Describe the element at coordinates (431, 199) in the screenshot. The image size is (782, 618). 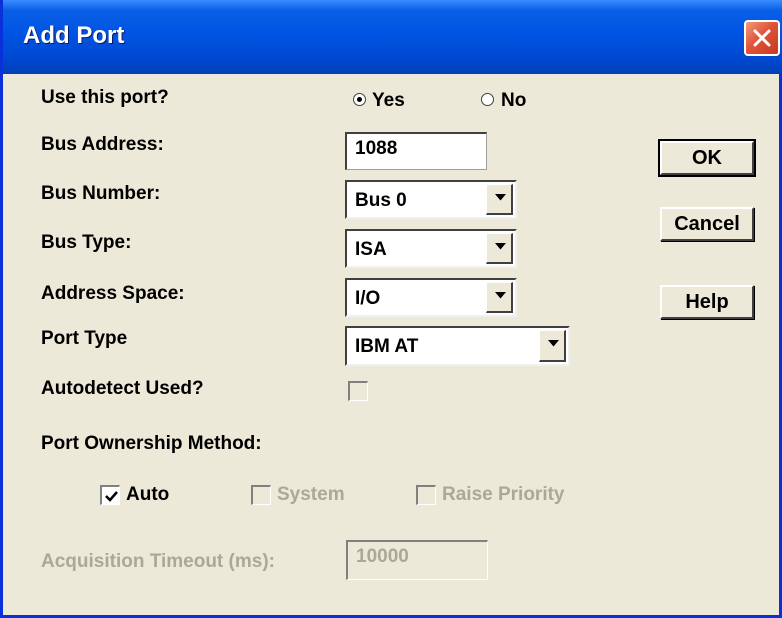
I see `bus-number-select: Bus 0` at that location.